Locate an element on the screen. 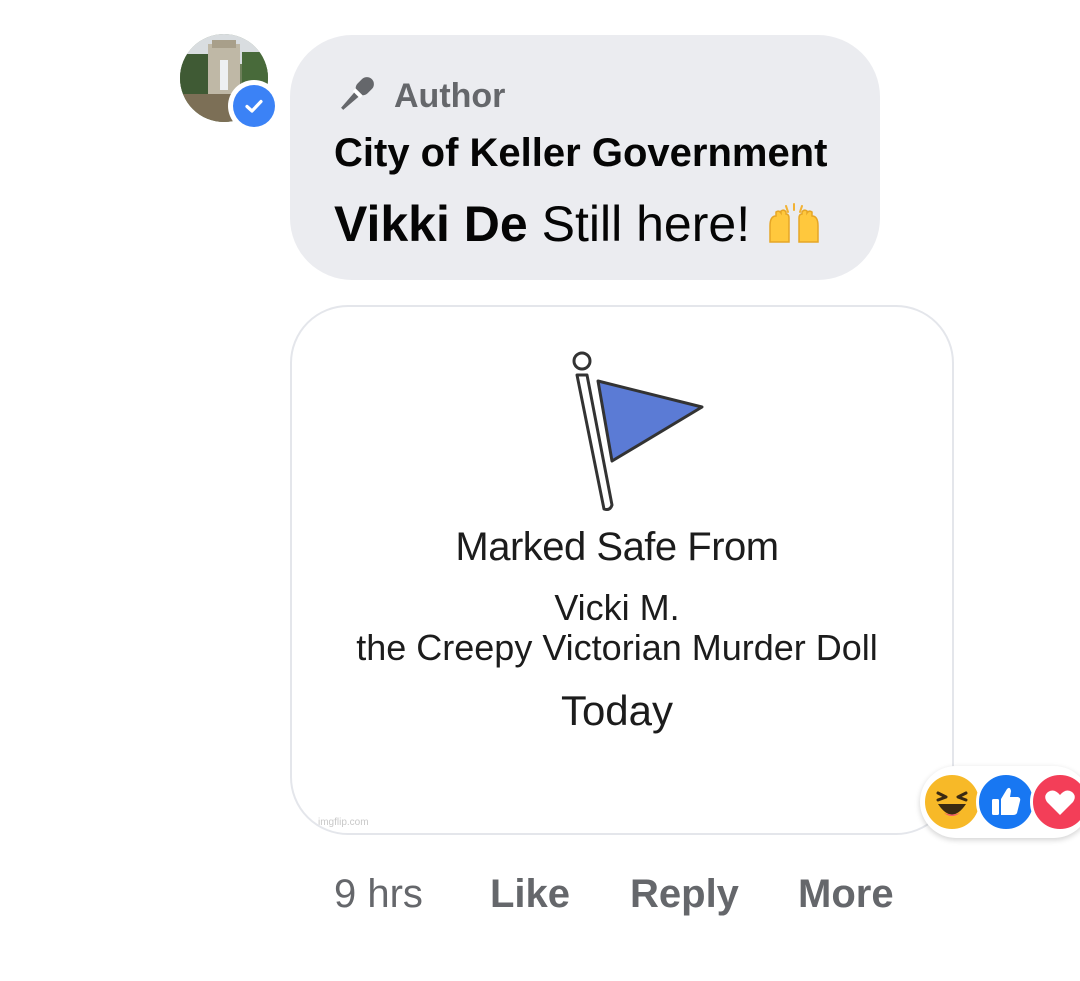 This screenshot has width=1080, height=981. reaction-summary is located at coordinates (1000, 802).